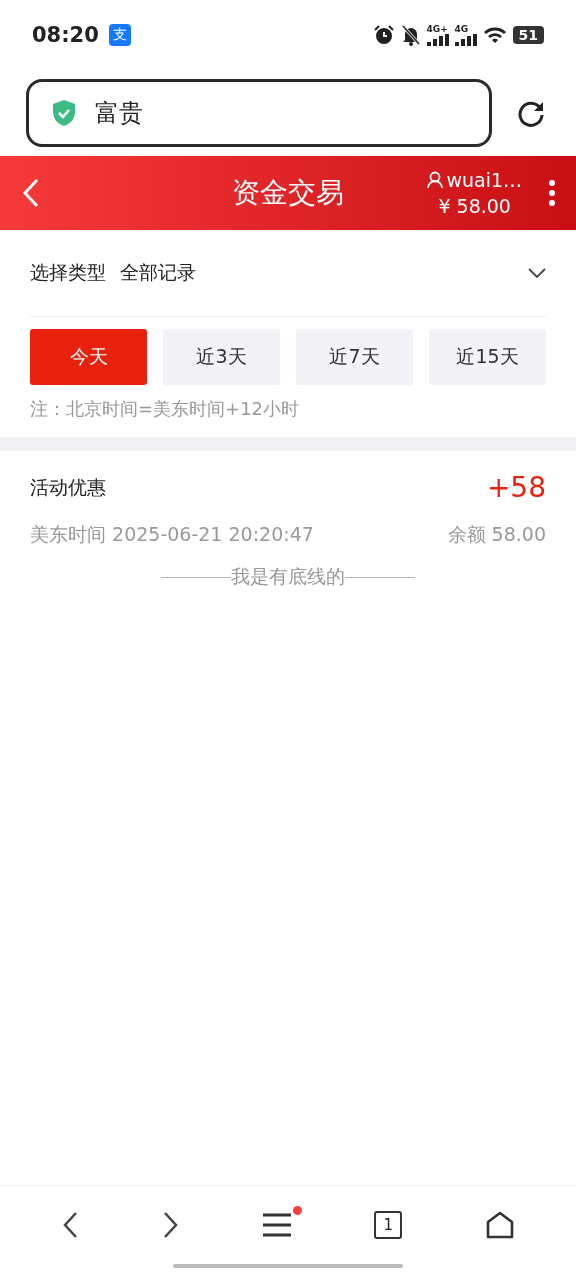 Image resolution: width=576 pixels, height=1280 pixels. I want to click on type-selector: 选择类型 全部记录, so click(288, 273).